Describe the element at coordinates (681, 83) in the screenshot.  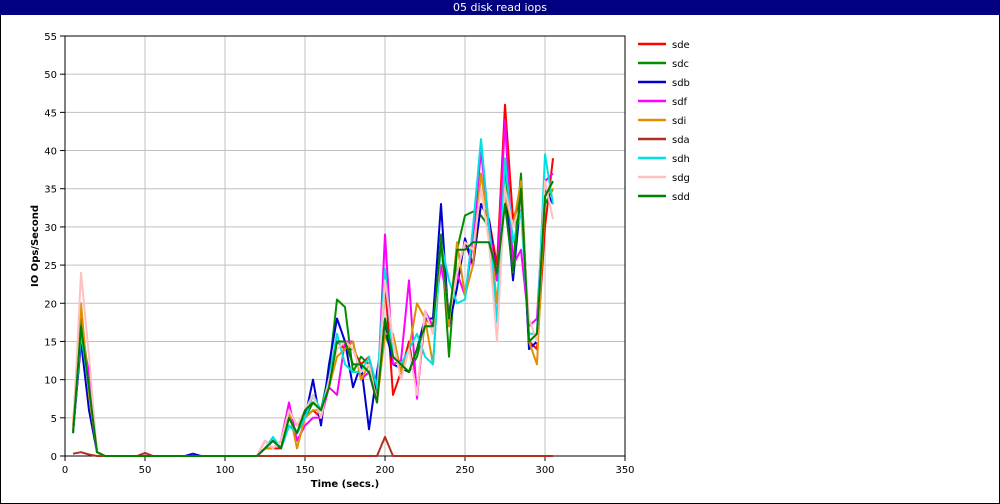
I see `legend-label-sdb: sdb` at that location.